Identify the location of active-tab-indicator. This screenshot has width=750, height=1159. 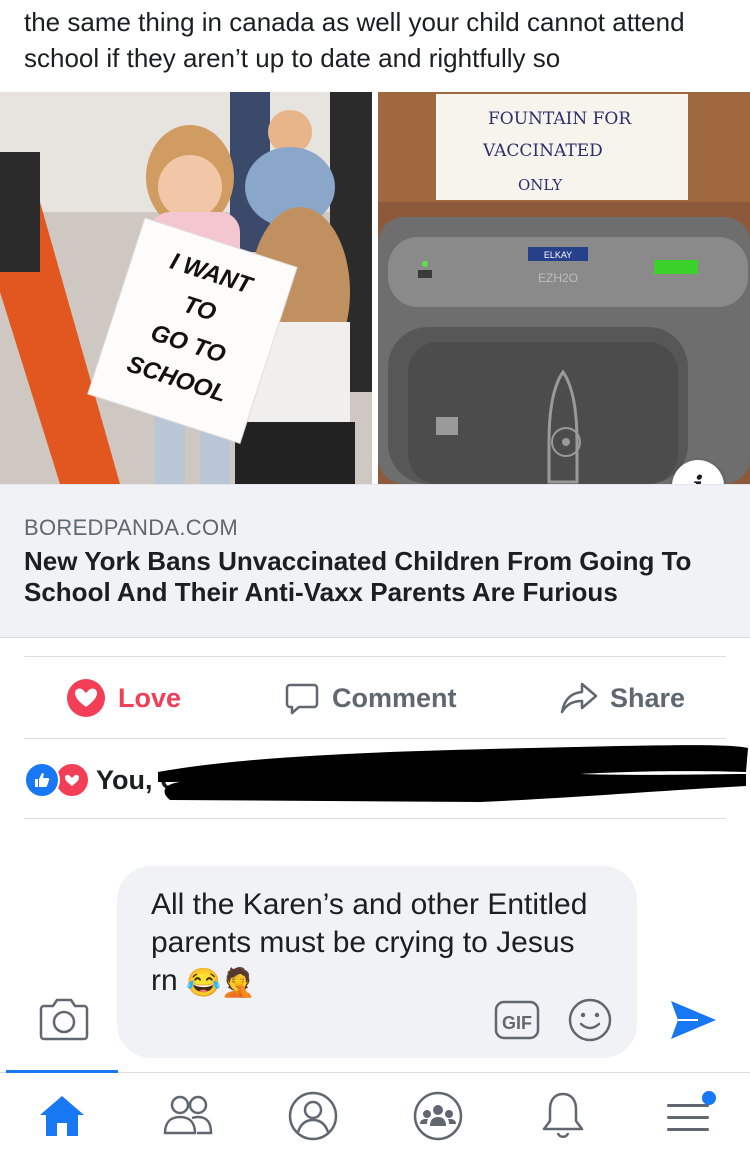
(62, 1071).